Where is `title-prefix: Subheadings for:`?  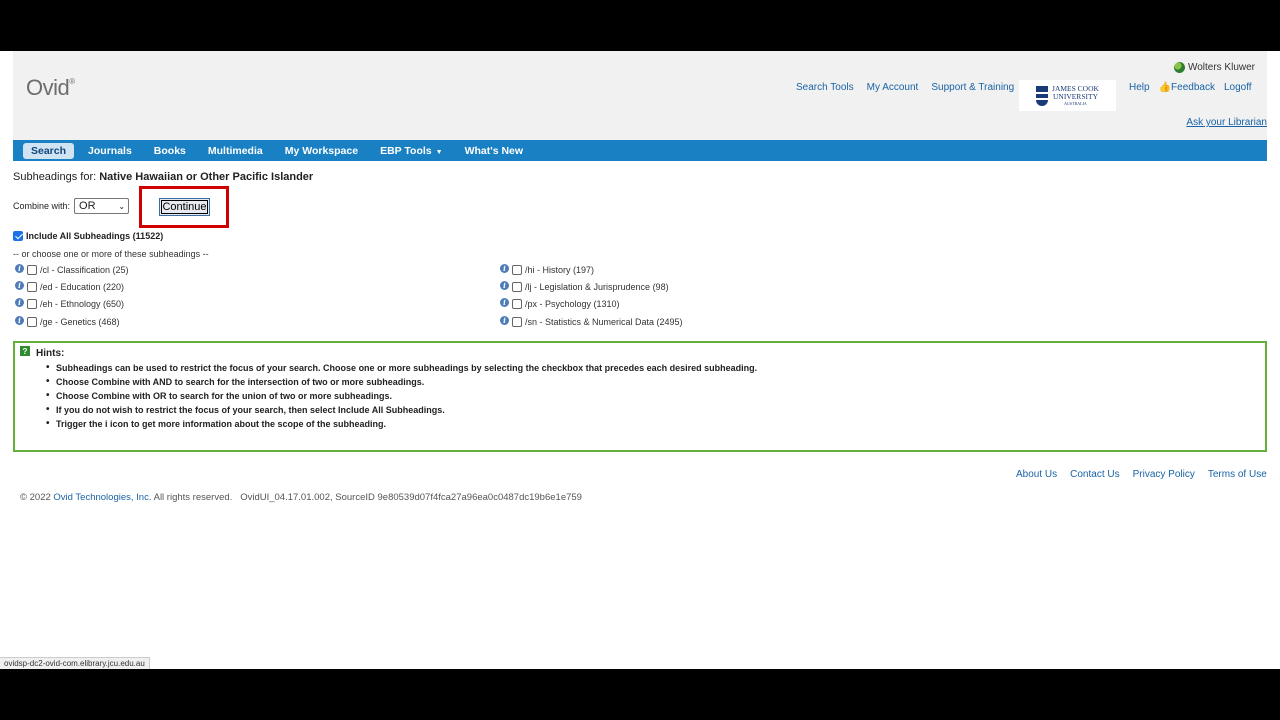 title-prefix: Subheadings for: is located at coordinates (55, 177).